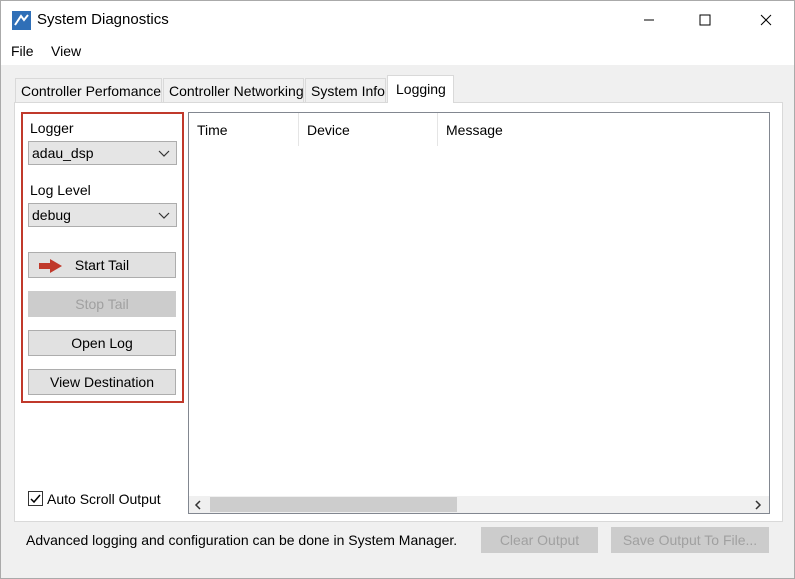 The width and height of the screenshot is (795, 579). I want to click on view-destination-label: View Destination, so click(102, 382).